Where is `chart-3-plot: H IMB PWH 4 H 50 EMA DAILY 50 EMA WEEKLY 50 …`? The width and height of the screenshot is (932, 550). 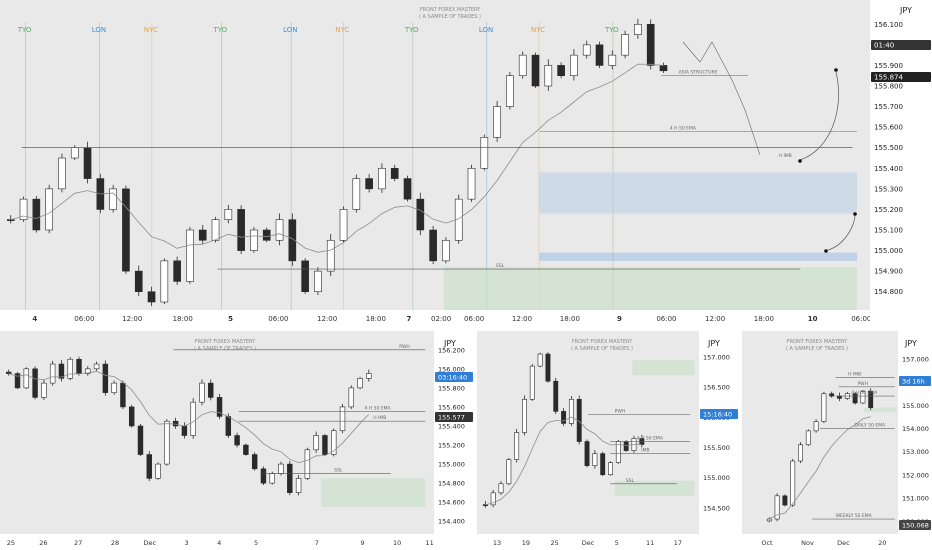 chart-3-plot: H IMB PWH 4 H 50 EMA DAILY 50 EMA WEEKLY 50 … is located at coordinates (820, 432).